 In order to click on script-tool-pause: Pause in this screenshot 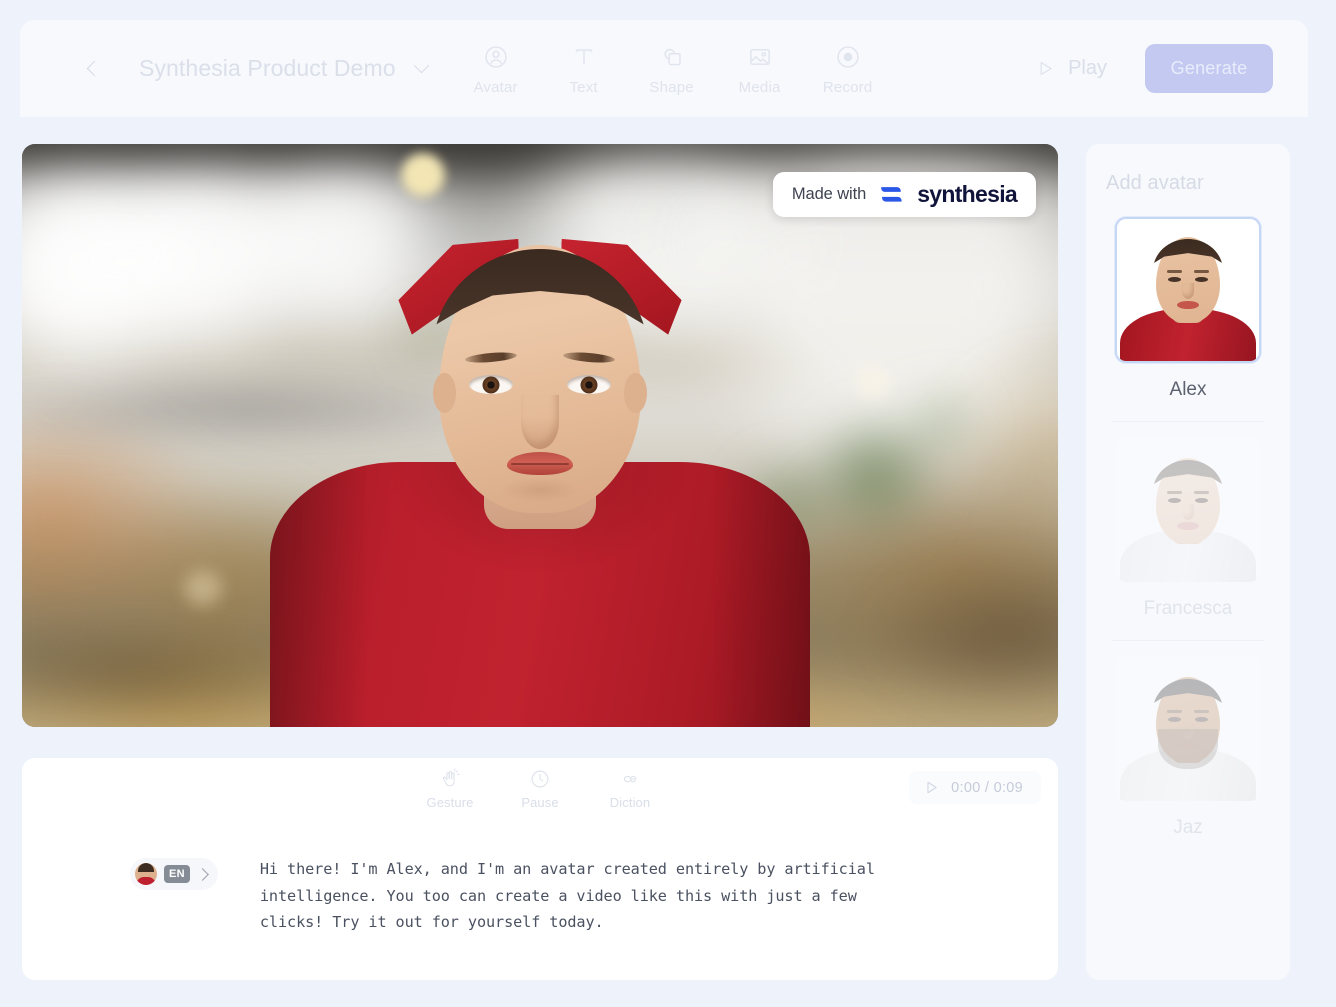, I will do `click(540, 789)`.